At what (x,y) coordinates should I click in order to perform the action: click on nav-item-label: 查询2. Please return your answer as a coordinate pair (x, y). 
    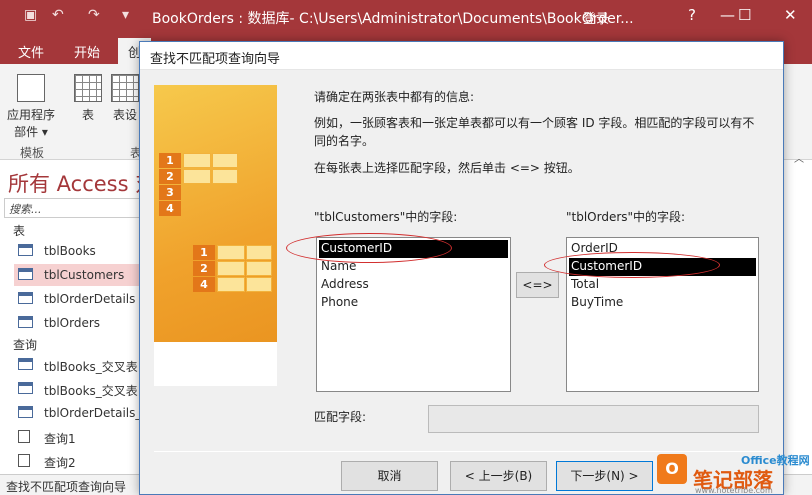
    Looking at the image, I should click on (60, 463).